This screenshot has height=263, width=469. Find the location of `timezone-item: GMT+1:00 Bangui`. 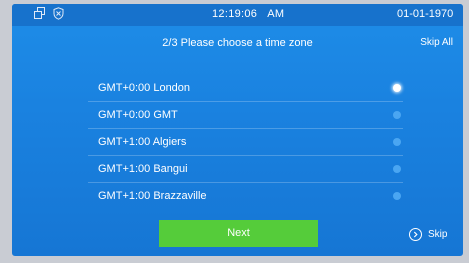

timezone-item: GMT+1:00 Bangui is located at coordinates (245, 169).